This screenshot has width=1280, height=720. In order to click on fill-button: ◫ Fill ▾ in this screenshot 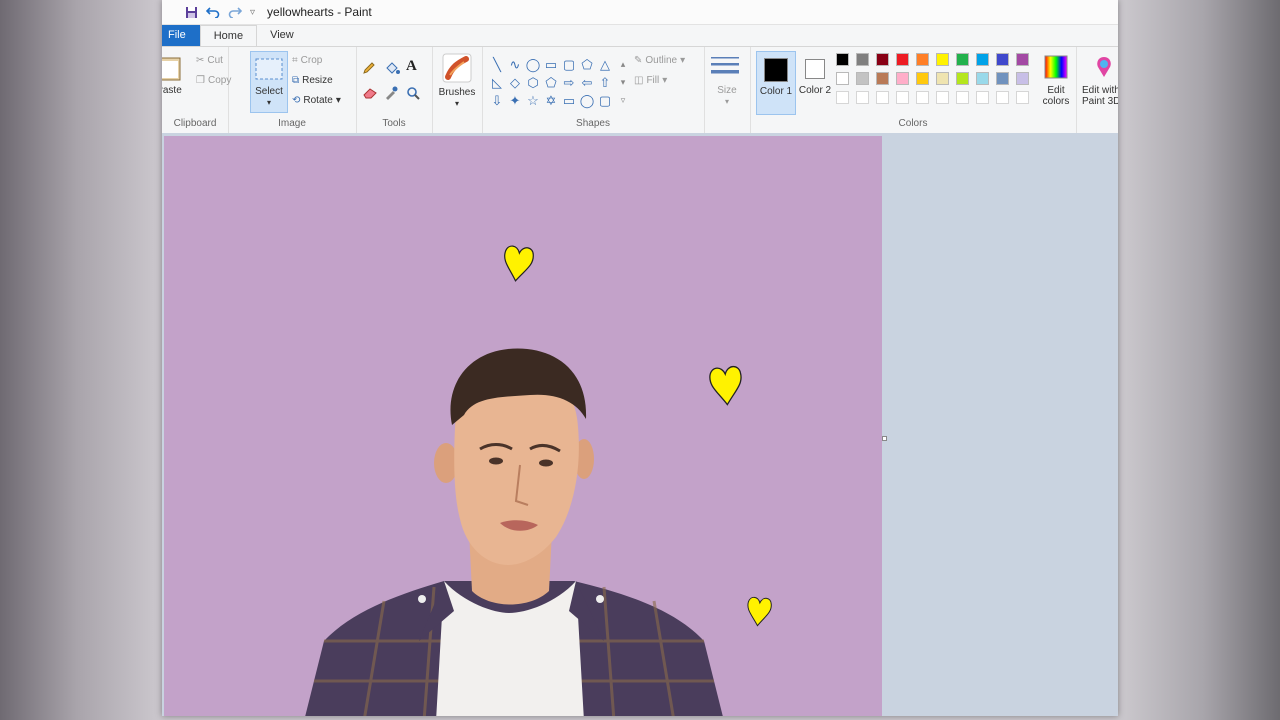, I will do `click(650, 80)`.